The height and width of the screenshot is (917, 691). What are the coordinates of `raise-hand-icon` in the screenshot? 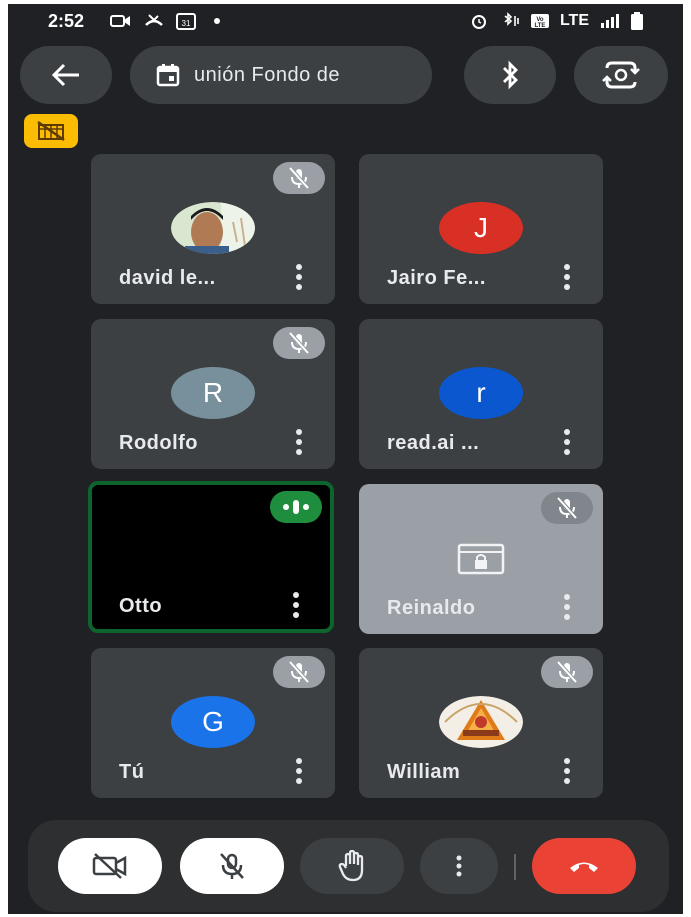 It's located at (351, 866).